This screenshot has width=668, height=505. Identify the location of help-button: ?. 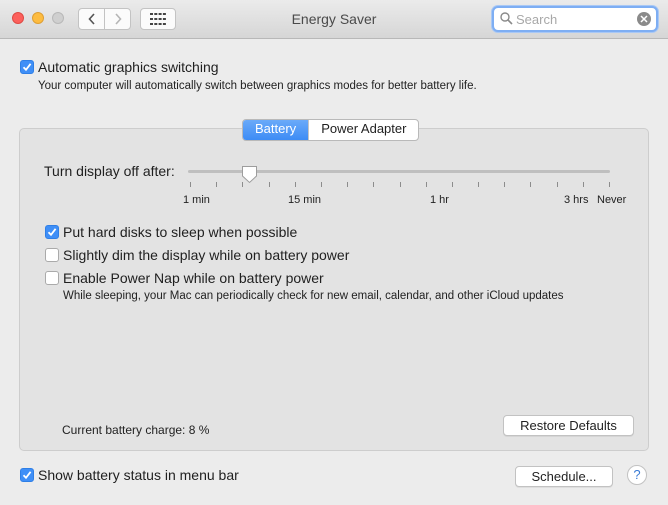
(637, 475).